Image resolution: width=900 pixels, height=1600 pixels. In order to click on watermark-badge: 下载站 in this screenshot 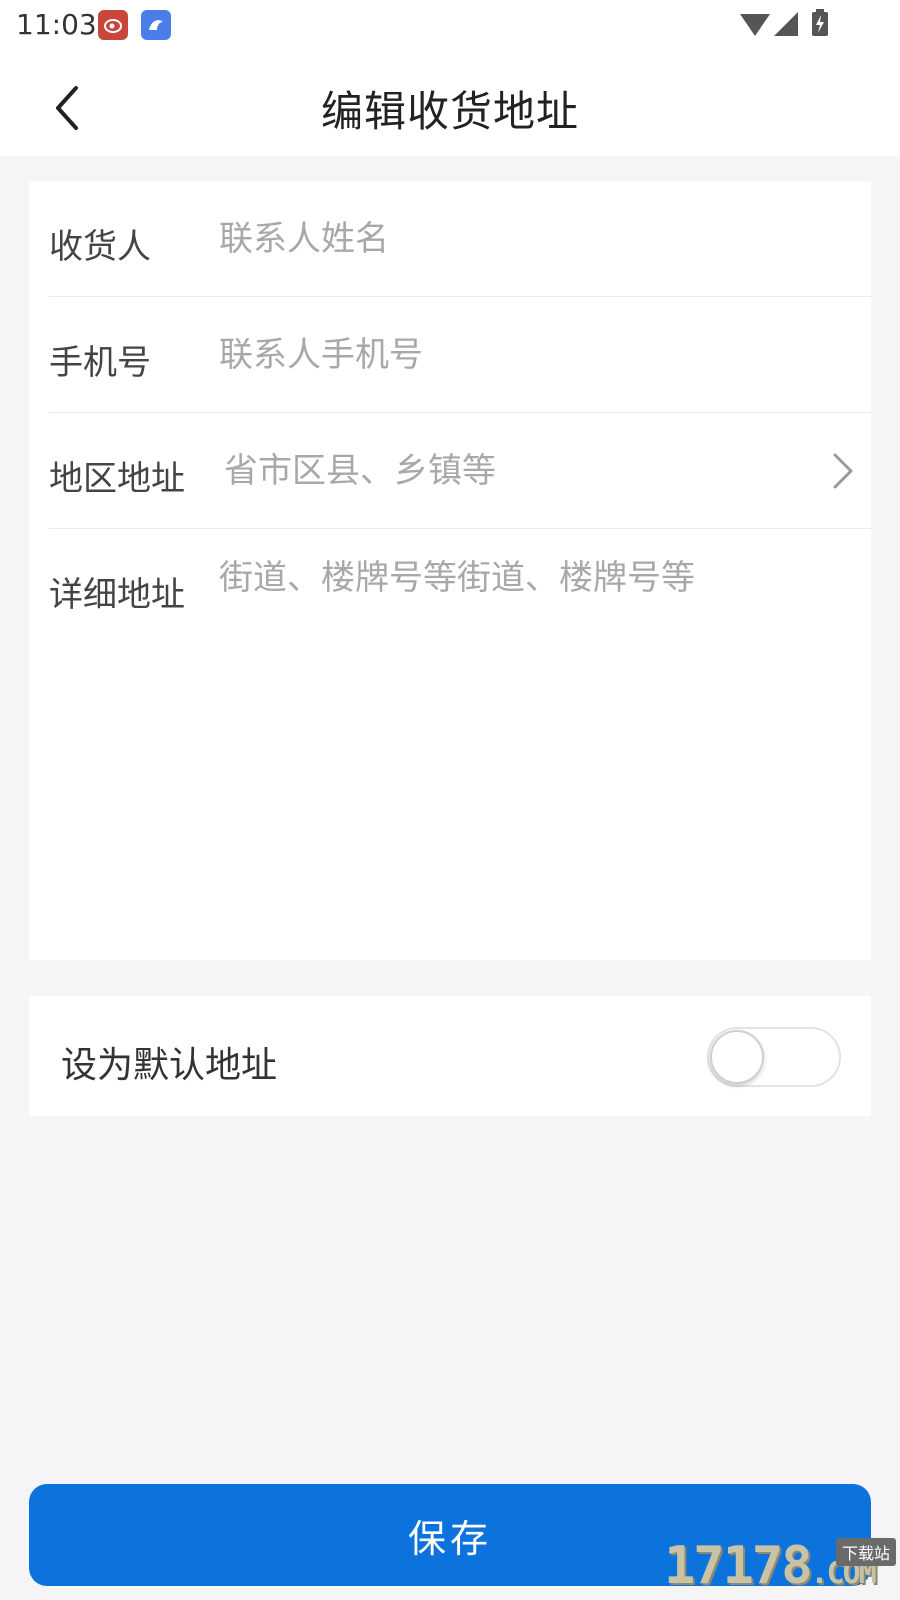, I will do `click(865, 1552)`.